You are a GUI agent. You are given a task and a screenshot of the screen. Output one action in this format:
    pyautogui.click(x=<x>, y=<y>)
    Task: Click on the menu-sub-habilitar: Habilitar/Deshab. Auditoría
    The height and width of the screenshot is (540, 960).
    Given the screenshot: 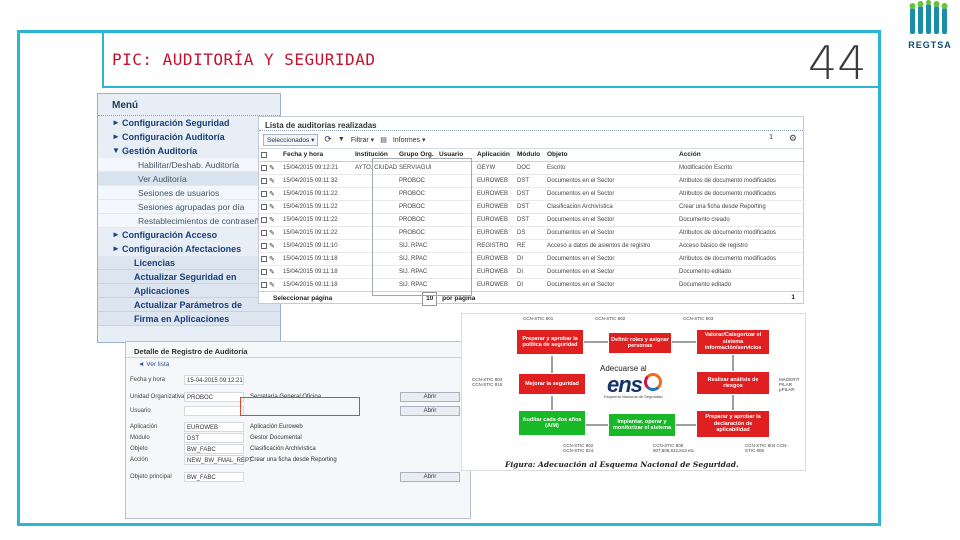 What is the action you would take?
    pyautogui.click(x=189, y=165)
    